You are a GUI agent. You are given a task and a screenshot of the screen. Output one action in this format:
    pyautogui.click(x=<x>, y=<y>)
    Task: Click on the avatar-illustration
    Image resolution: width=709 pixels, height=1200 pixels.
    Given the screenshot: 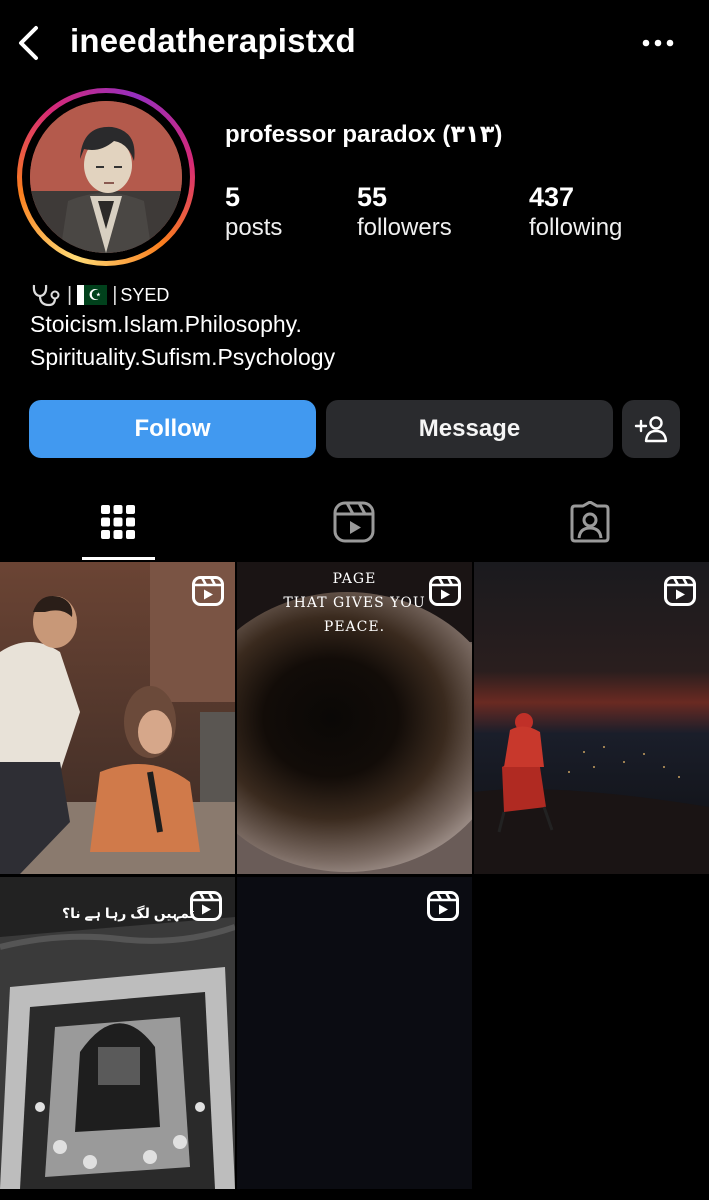 What is the action you would take?
    pyautogui.click(x=106, y=177)
    